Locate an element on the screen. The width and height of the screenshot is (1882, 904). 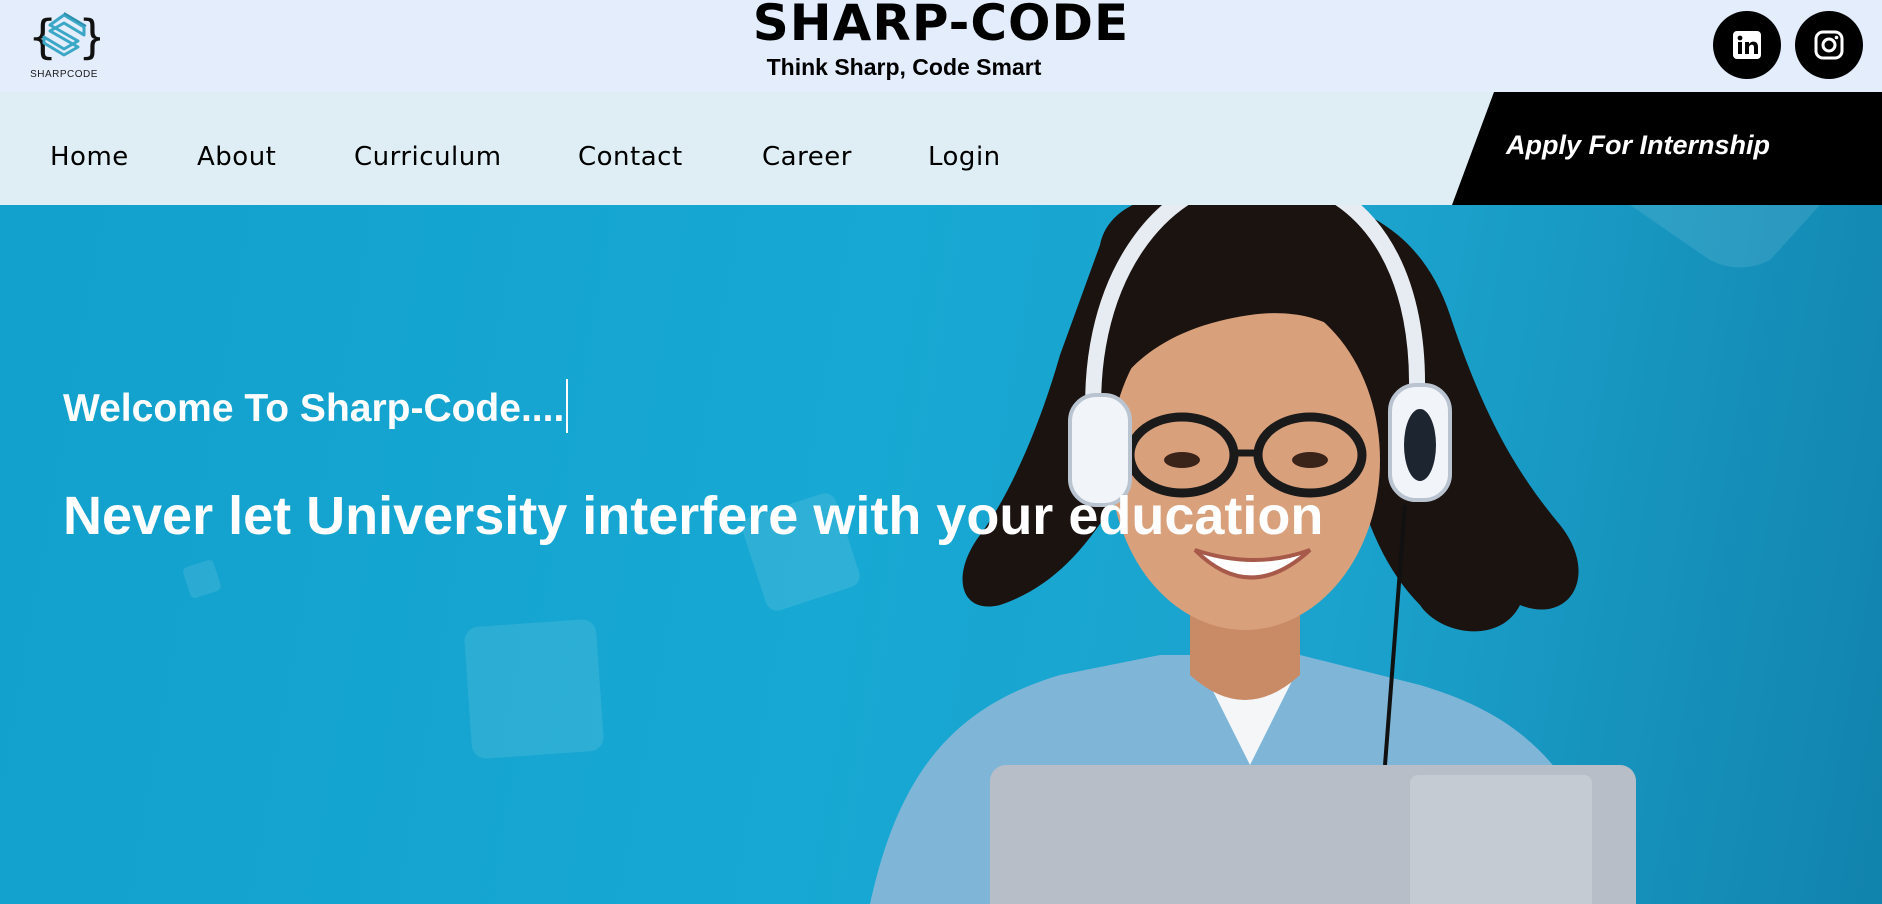
apply-internship-button: Apply For Internship is located at coordinates (1667, 148).